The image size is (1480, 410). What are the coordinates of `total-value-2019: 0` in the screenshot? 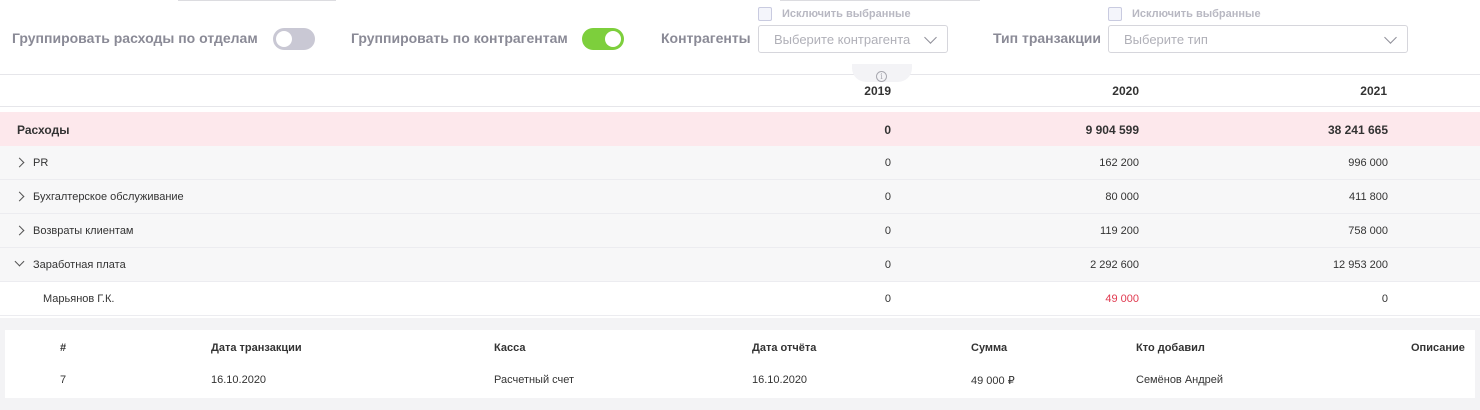 It's located at (887, 130).